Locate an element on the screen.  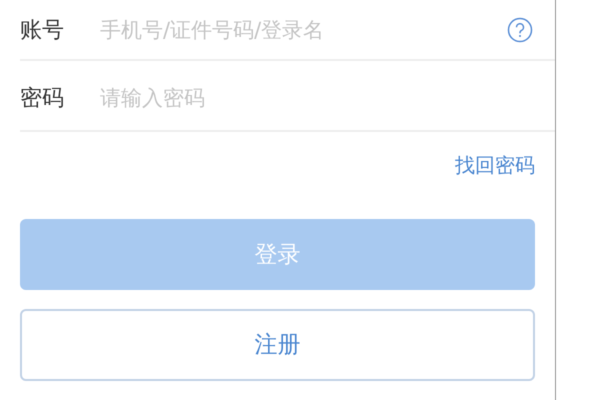
input-field: 手机号/证件号码/登录名 is located at coordinates (303, 30).